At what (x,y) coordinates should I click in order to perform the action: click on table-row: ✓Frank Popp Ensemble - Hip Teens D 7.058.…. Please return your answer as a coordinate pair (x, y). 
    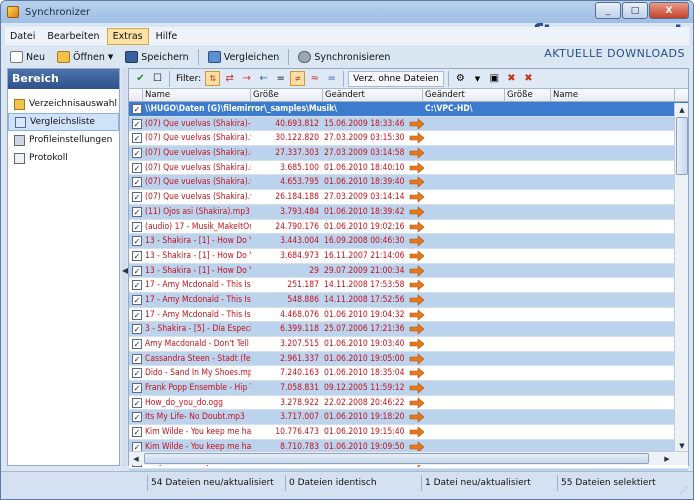
    Looking at the image, I should click on (408, 388).